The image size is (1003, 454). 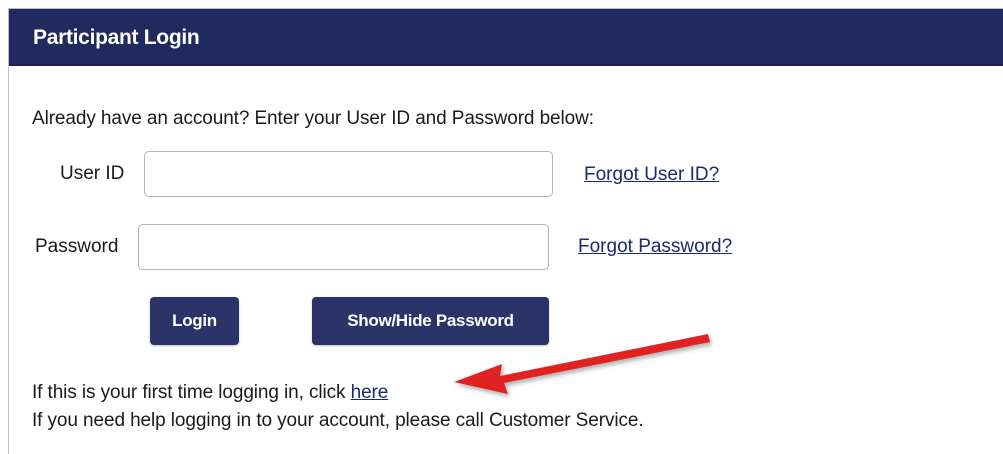 I want to click on password-label: Password, so click(x=77, y=246).